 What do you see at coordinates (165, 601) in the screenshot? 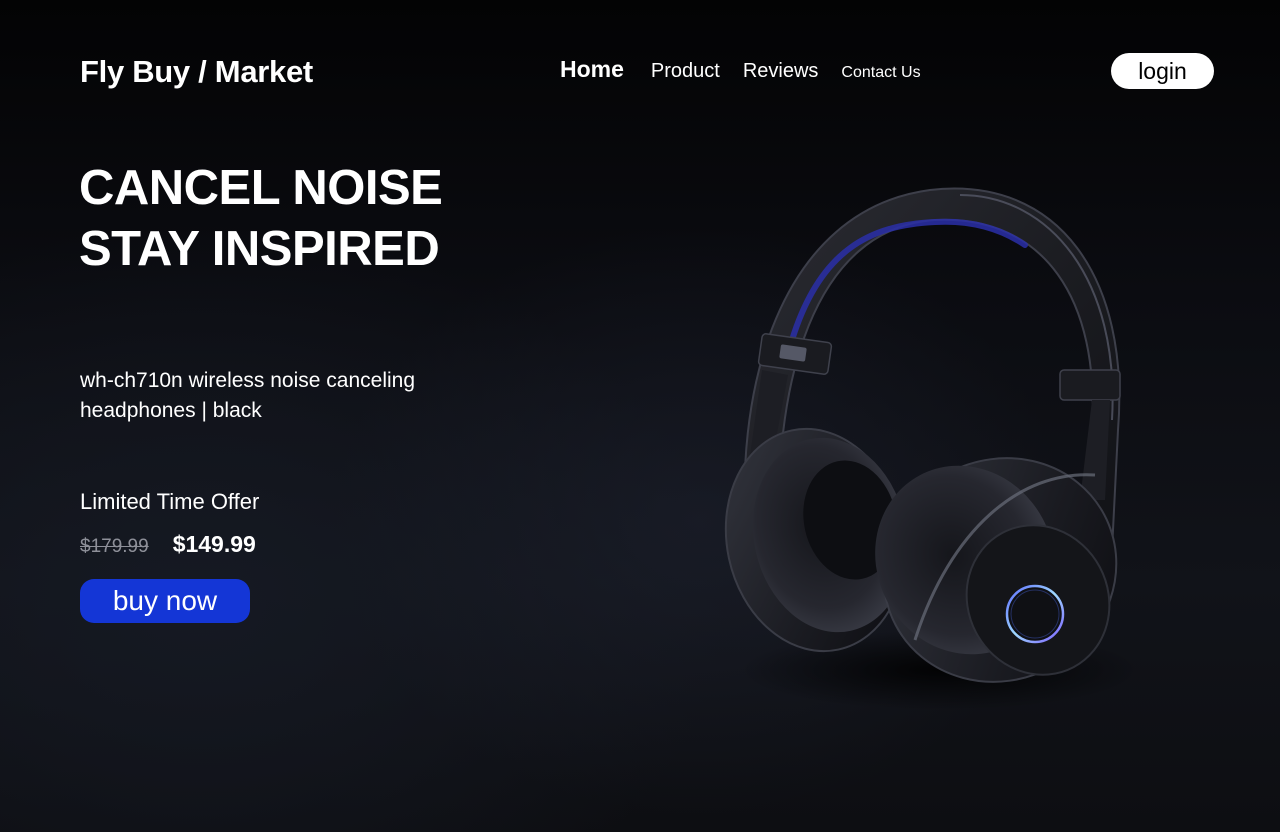
I see `buy-now-button: buy now` at bounding box center [165, 601].